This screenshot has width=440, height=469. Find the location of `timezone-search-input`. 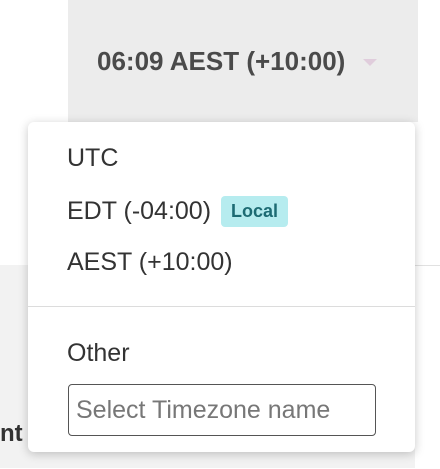

timezone-search-input is located at coordinates (222, 410).